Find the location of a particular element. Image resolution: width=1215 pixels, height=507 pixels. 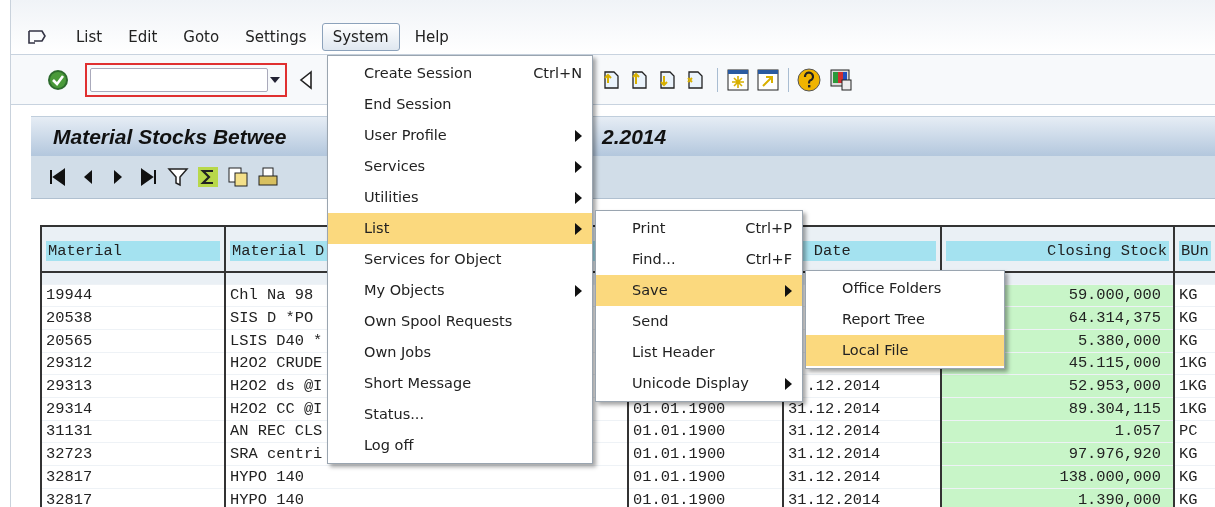

table-cell: 1.057 is located at coordinates (1137, 431).